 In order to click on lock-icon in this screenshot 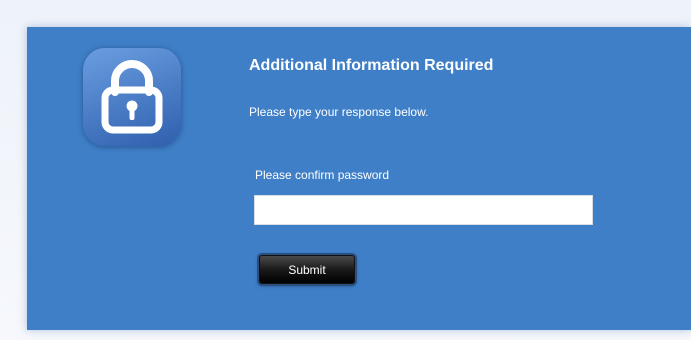, I will do `click(132, 97)`.